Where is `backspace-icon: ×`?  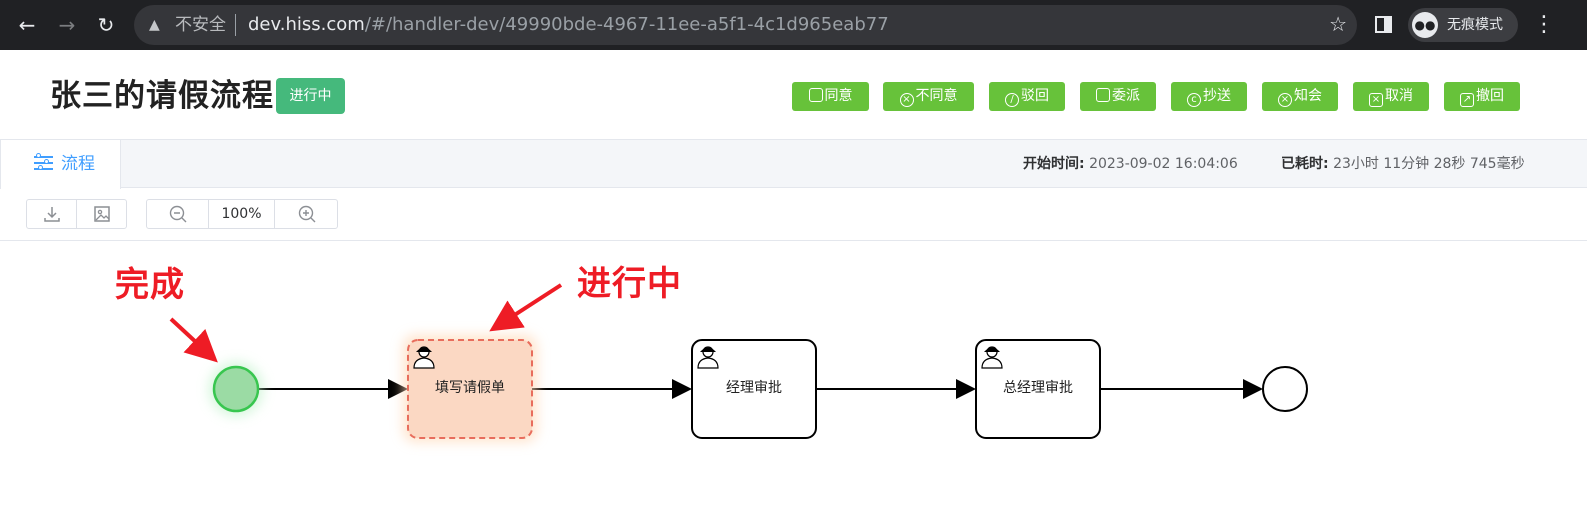
backspace-icon: × is located at coordinates (1376, 100).